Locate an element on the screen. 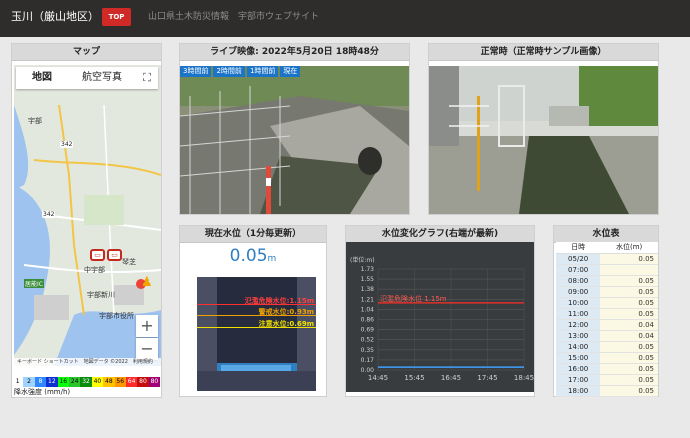 The height and width of the screenshot is (438, 690). top-bar: 玉川（厳山地区） TOP 山口県土木防災情報 宇部市ウェブサイト is located at coordinates (345, 18).